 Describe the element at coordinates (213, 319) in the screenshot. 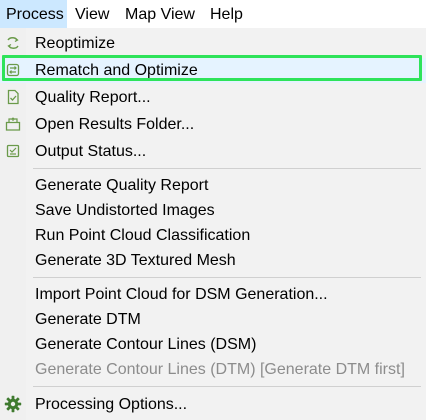

I see `menu-item-generate-dtm: Generate DTM` at that location.